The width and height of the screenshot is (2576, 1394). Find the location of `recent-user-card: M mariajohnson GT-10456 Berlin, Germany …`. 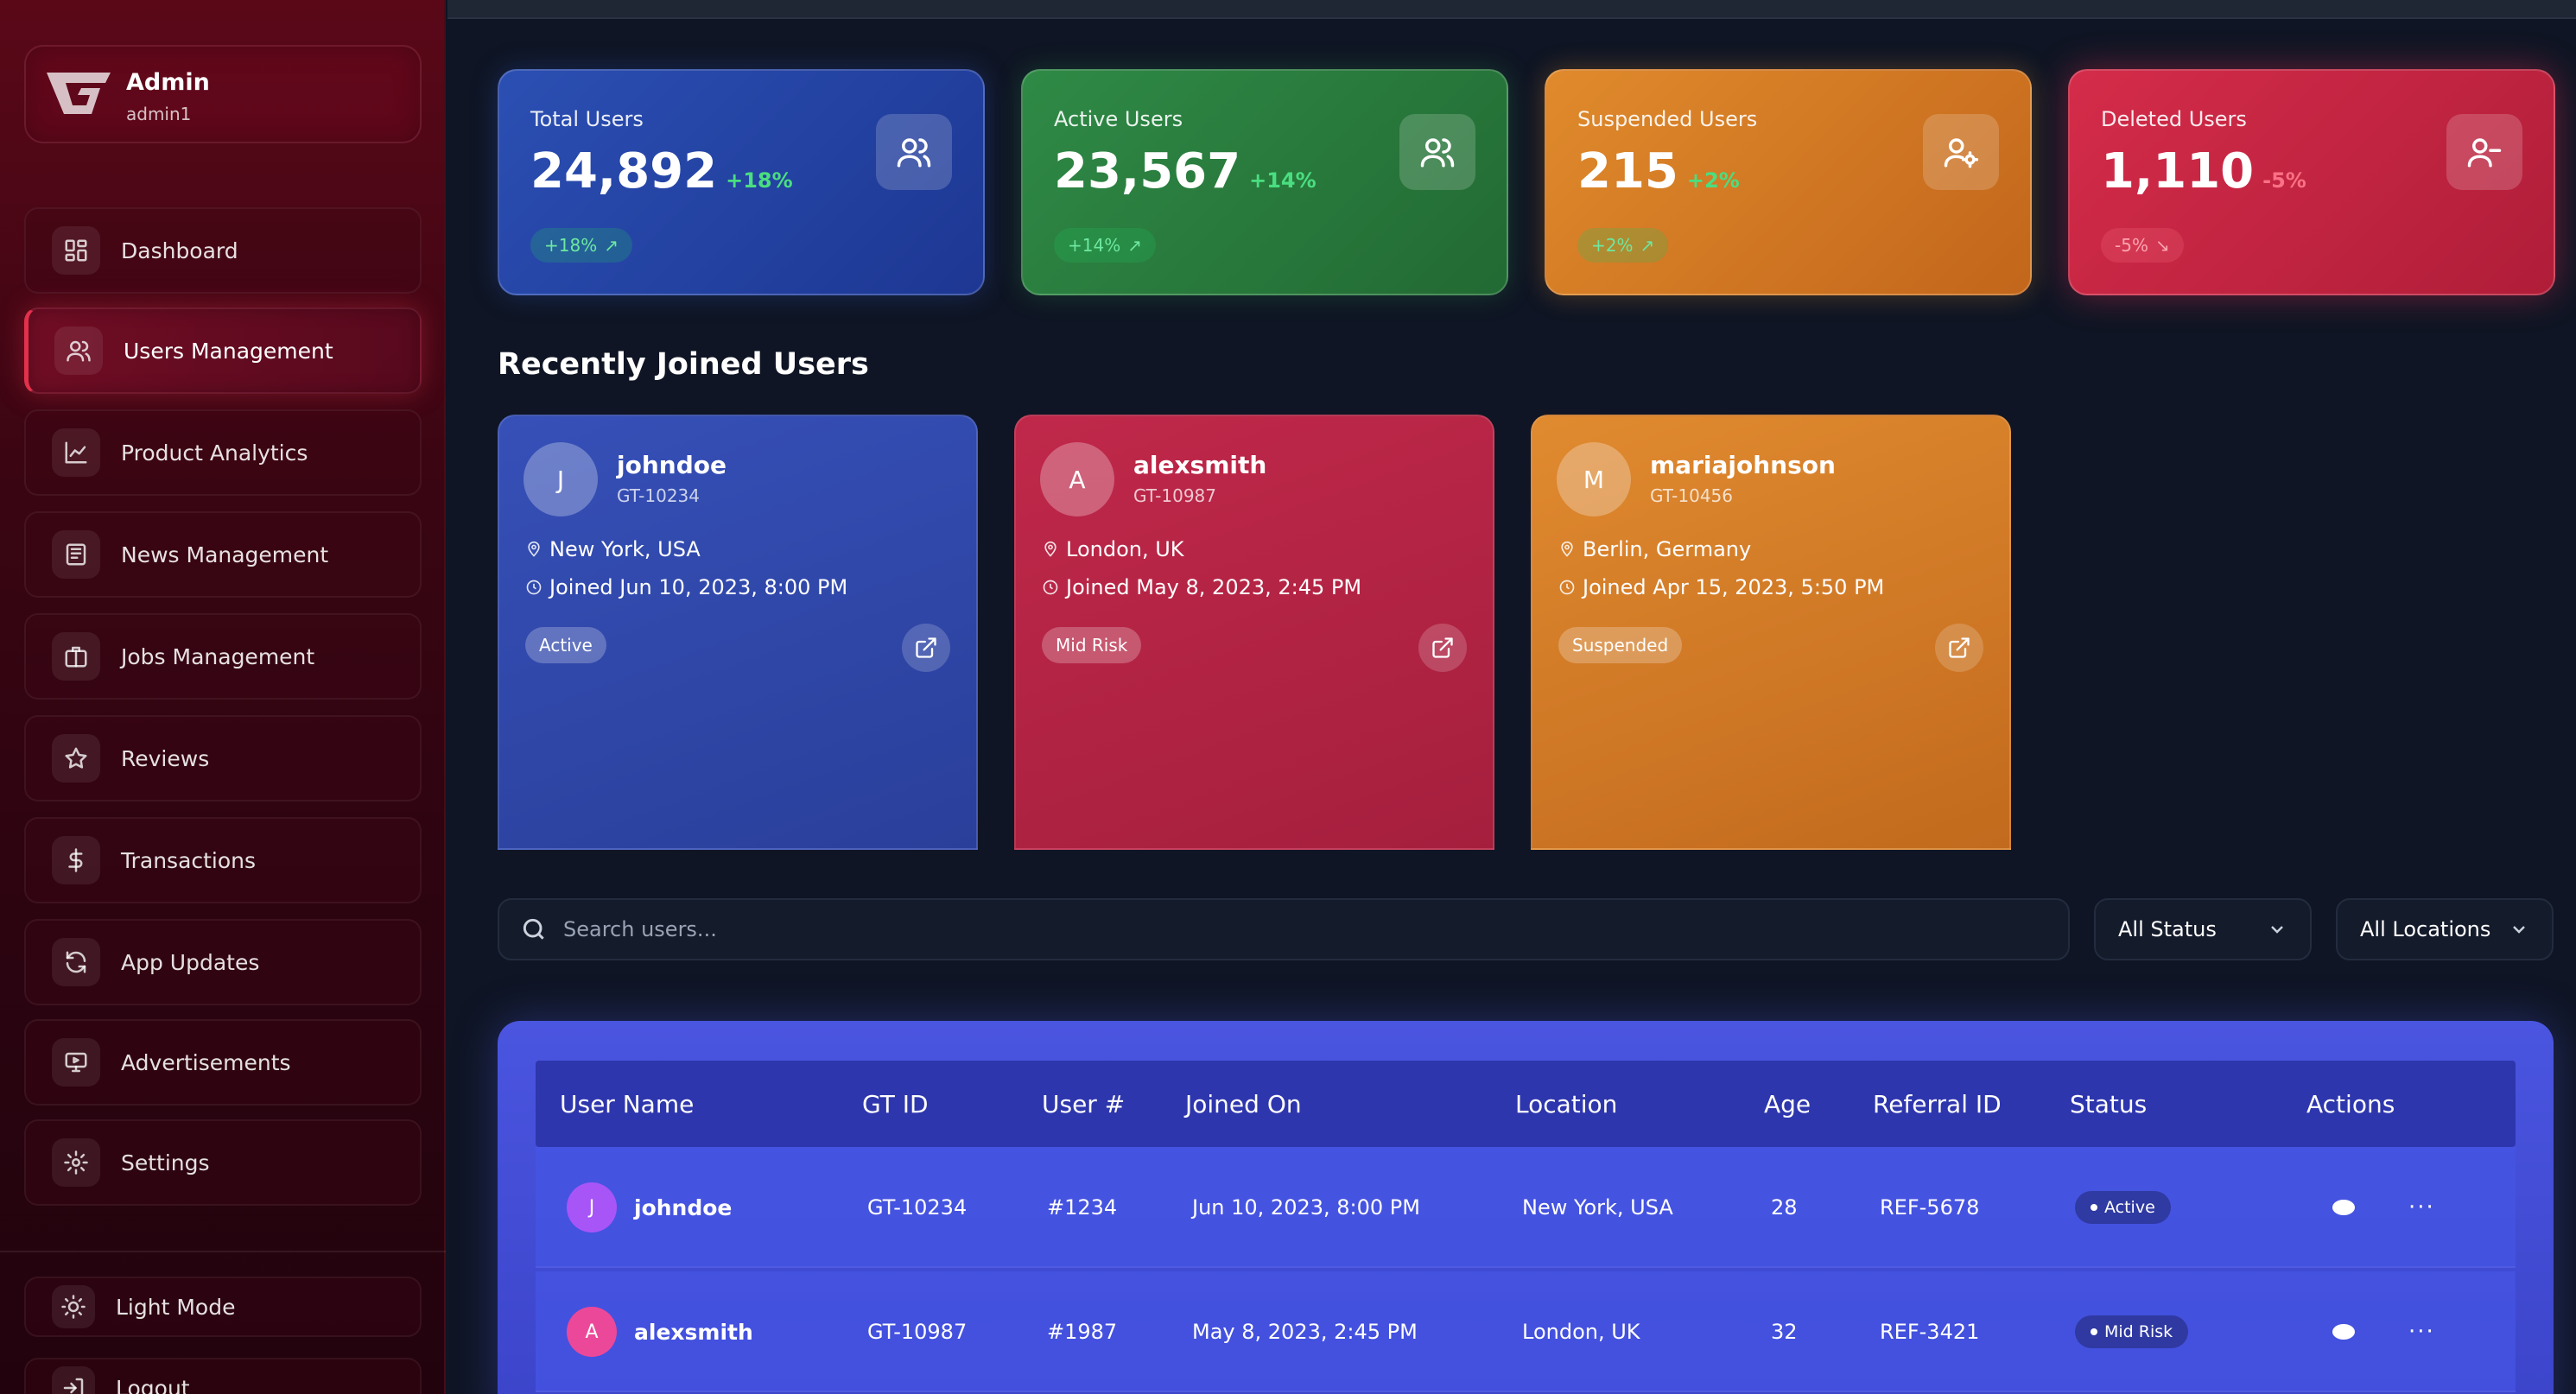

recent-user-card: M mariajohnson GT-10456 Berlin, Germany … is located at coordinates (1771, 632).